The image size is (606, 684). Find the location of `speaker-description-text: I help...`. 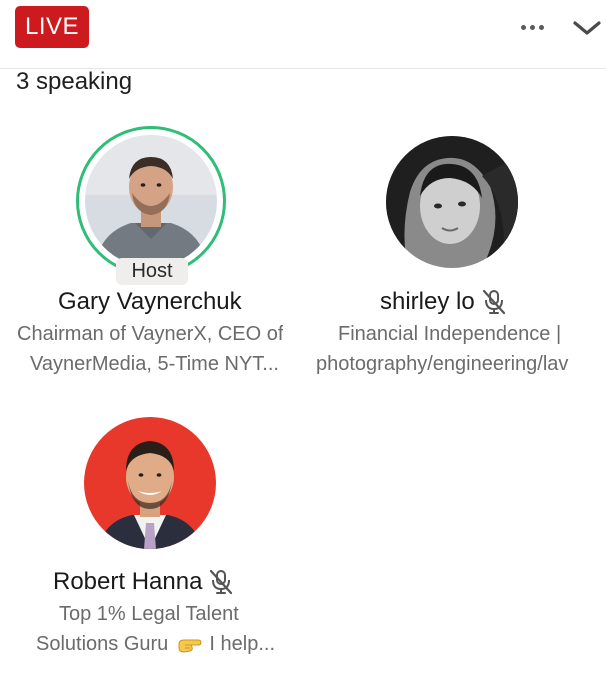

speaker-description-text: I help... is located at coordinates (239, 644).